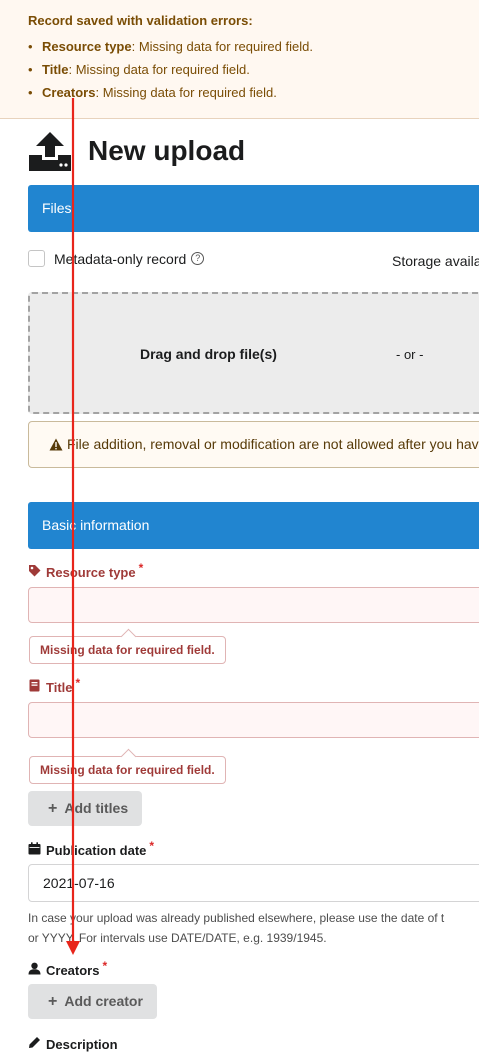  What do you see at coordinates (120, 259) in the screenshot?
I see `metadata-only-label: Metadata-only record` at bounding box center [120, 259].